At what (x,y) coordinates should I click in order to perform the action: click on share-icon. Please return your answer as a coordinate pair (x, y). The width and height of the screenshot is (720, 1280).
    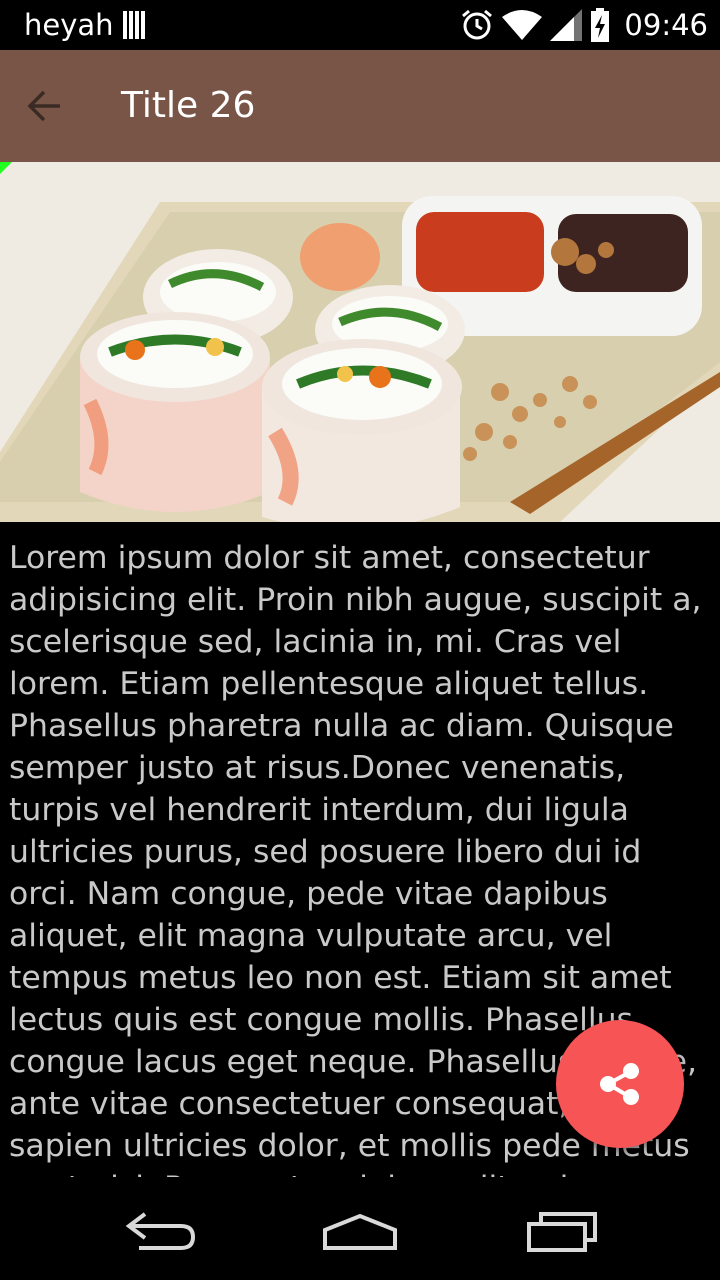
    Looking at the image, I should click on (619, 1084).